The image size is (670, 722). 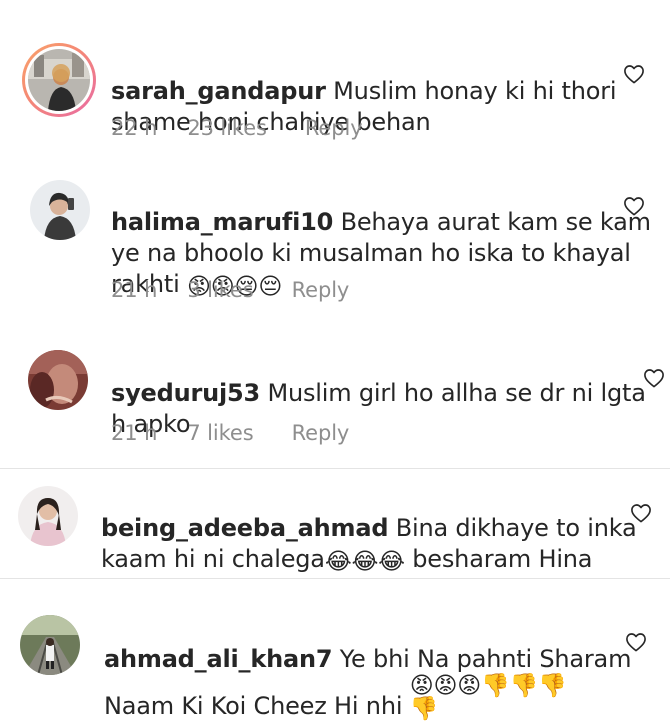 What do you see at coordinates (227, 128) in the screenshot?
I see `comment-likes: 23 likes` at bounding box center [227, 128].